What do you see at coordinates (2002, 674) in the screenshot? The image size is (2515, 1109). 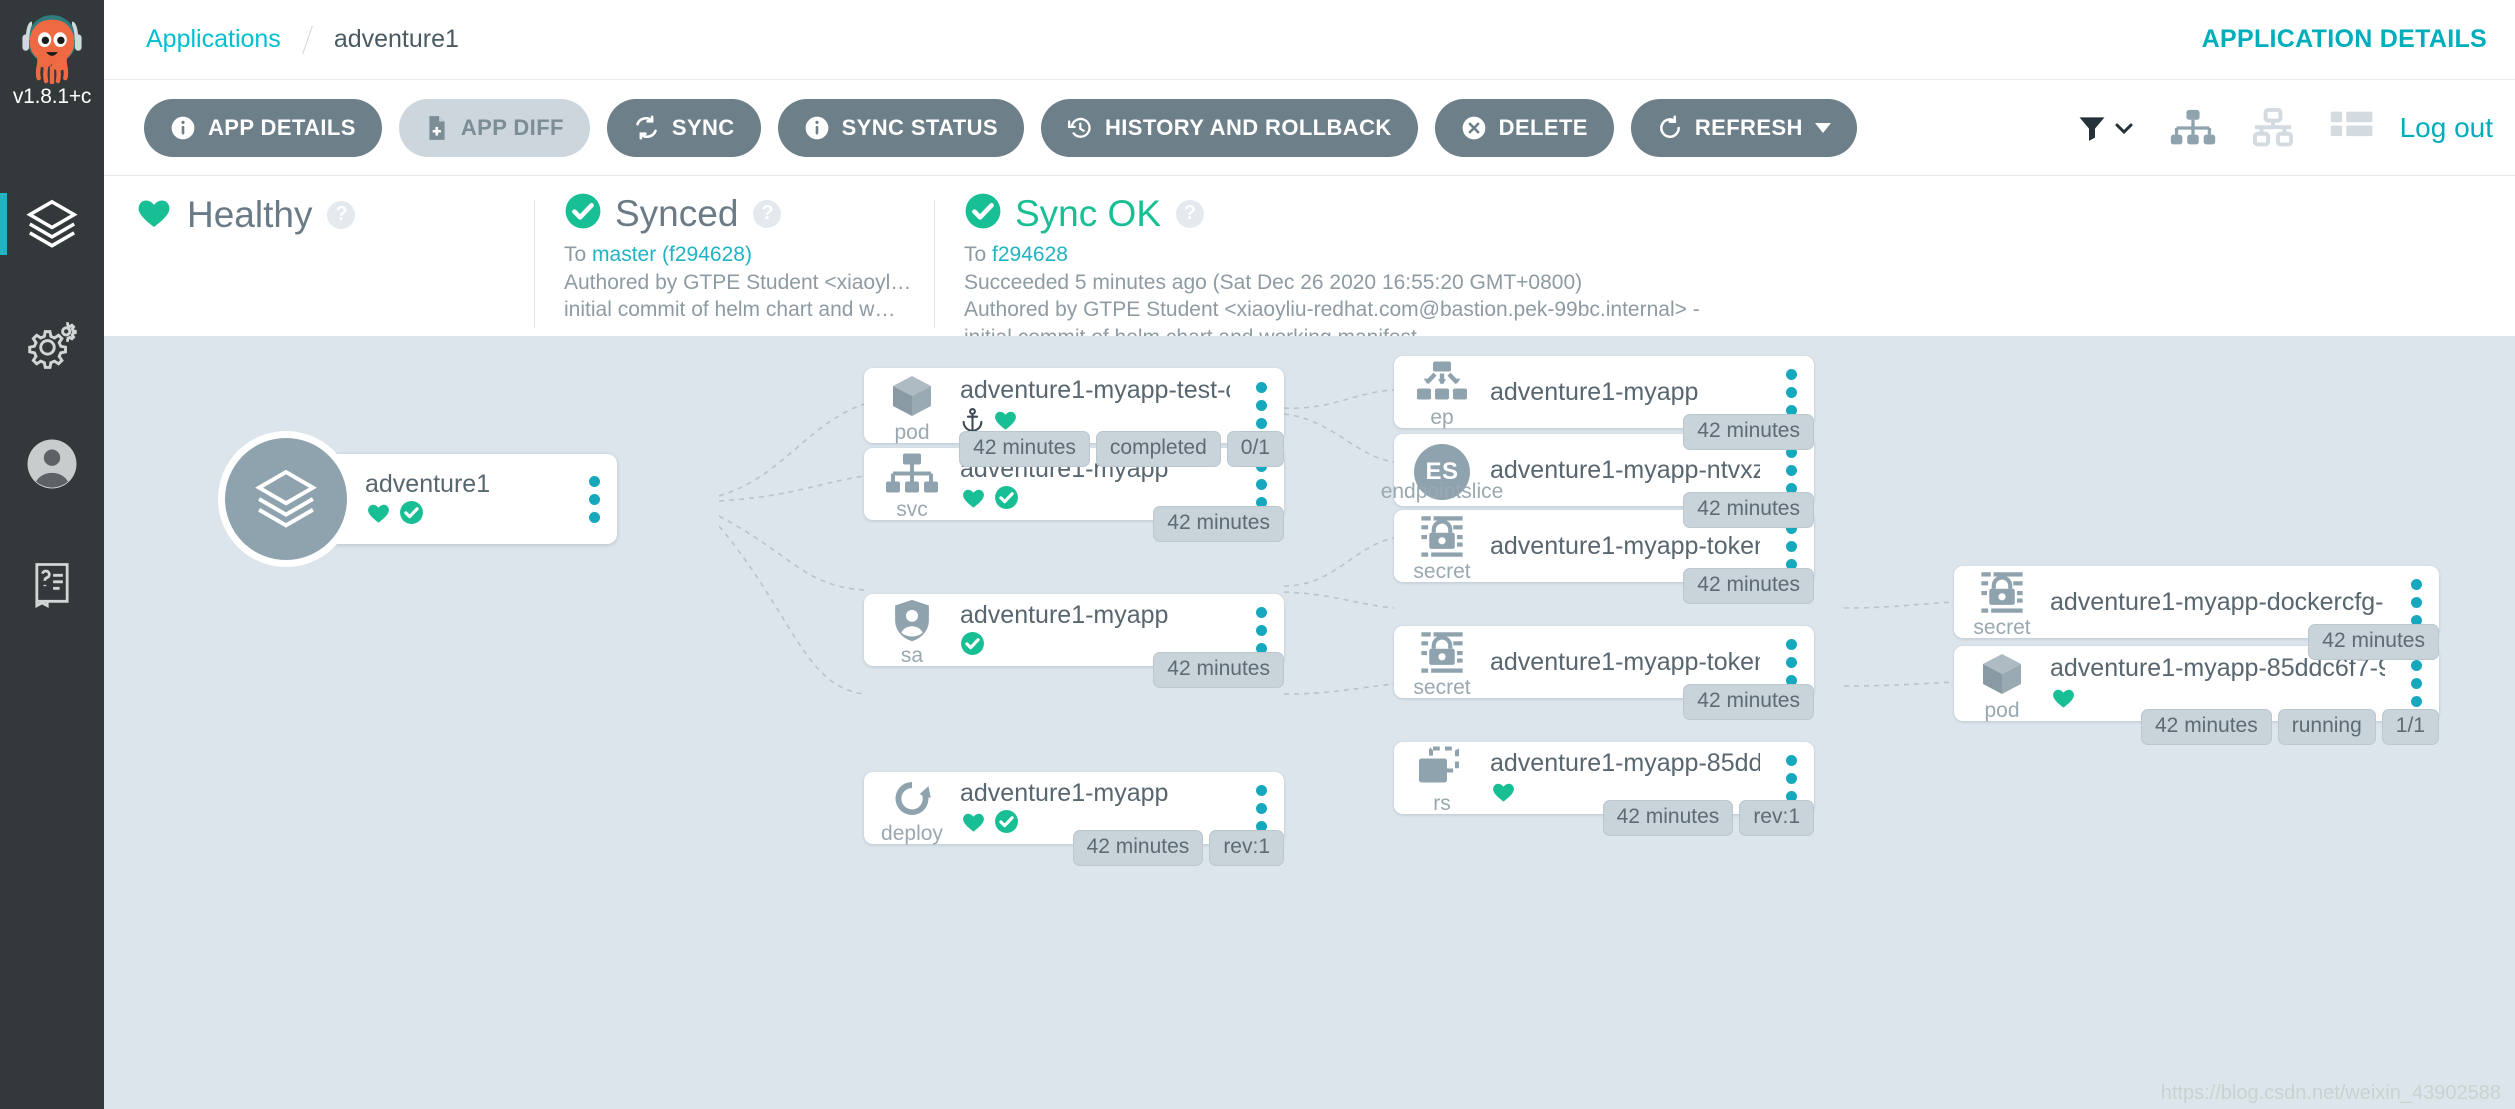 I see `cube-icon` at bounding box center [2002, 674].